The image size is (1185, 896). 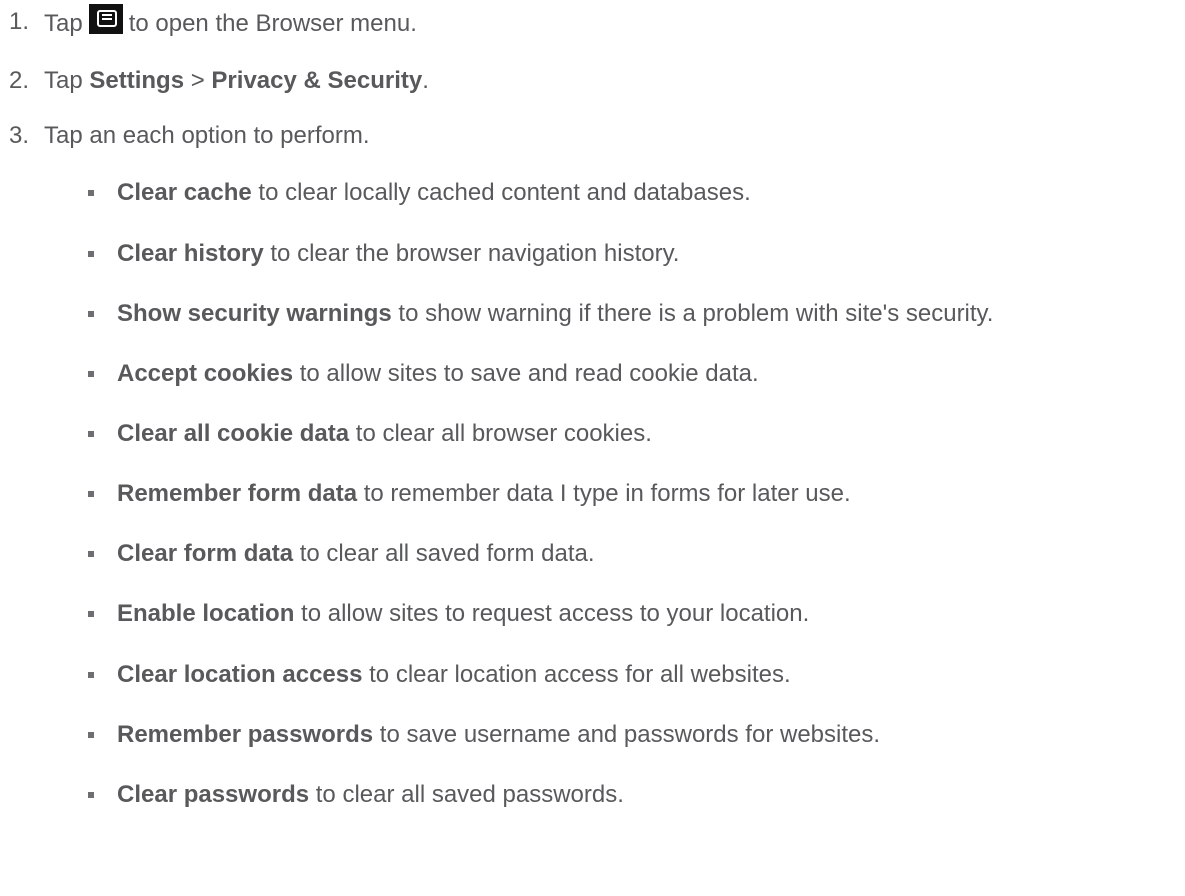 I want to click on option-term: Accept cookies, so click(x=205, y=373).